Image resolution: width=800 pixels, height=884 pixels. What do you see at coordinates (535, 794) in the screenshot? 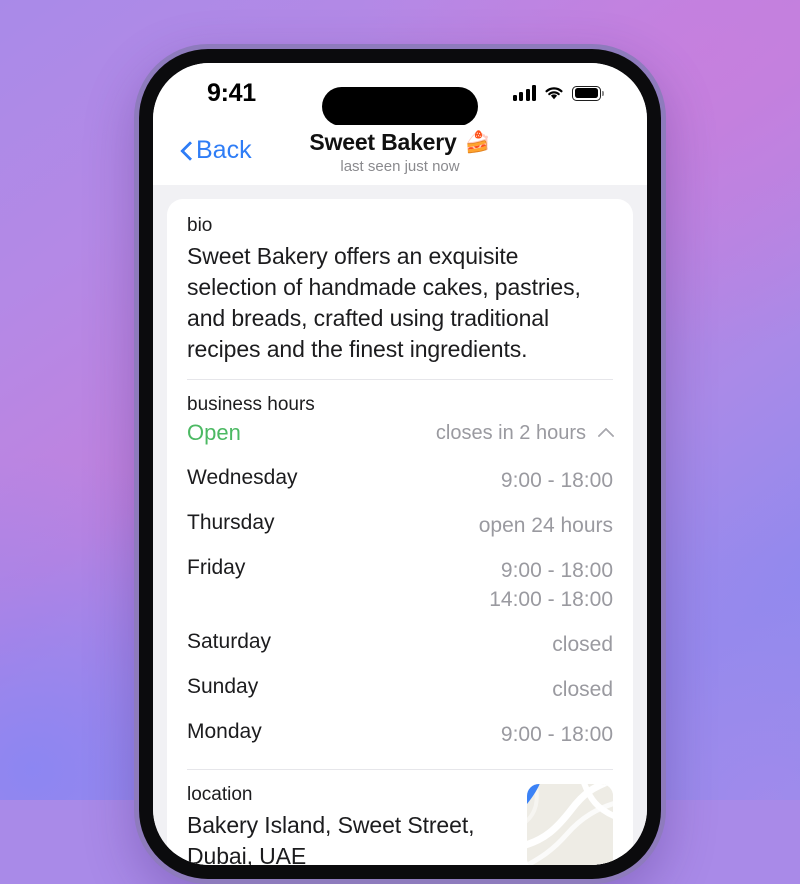
I see `map-pin-icon` at bounding box center [535, 794].